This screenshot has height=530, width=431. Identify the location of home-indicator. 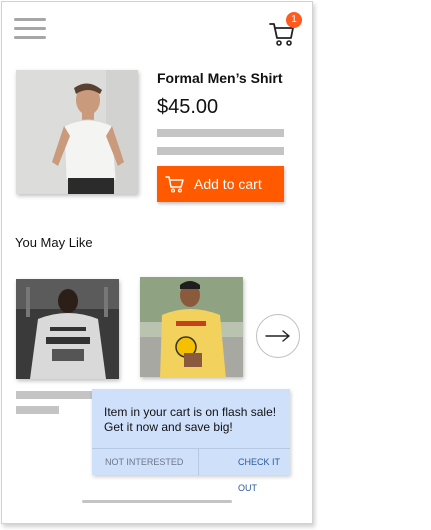
(157, 501).